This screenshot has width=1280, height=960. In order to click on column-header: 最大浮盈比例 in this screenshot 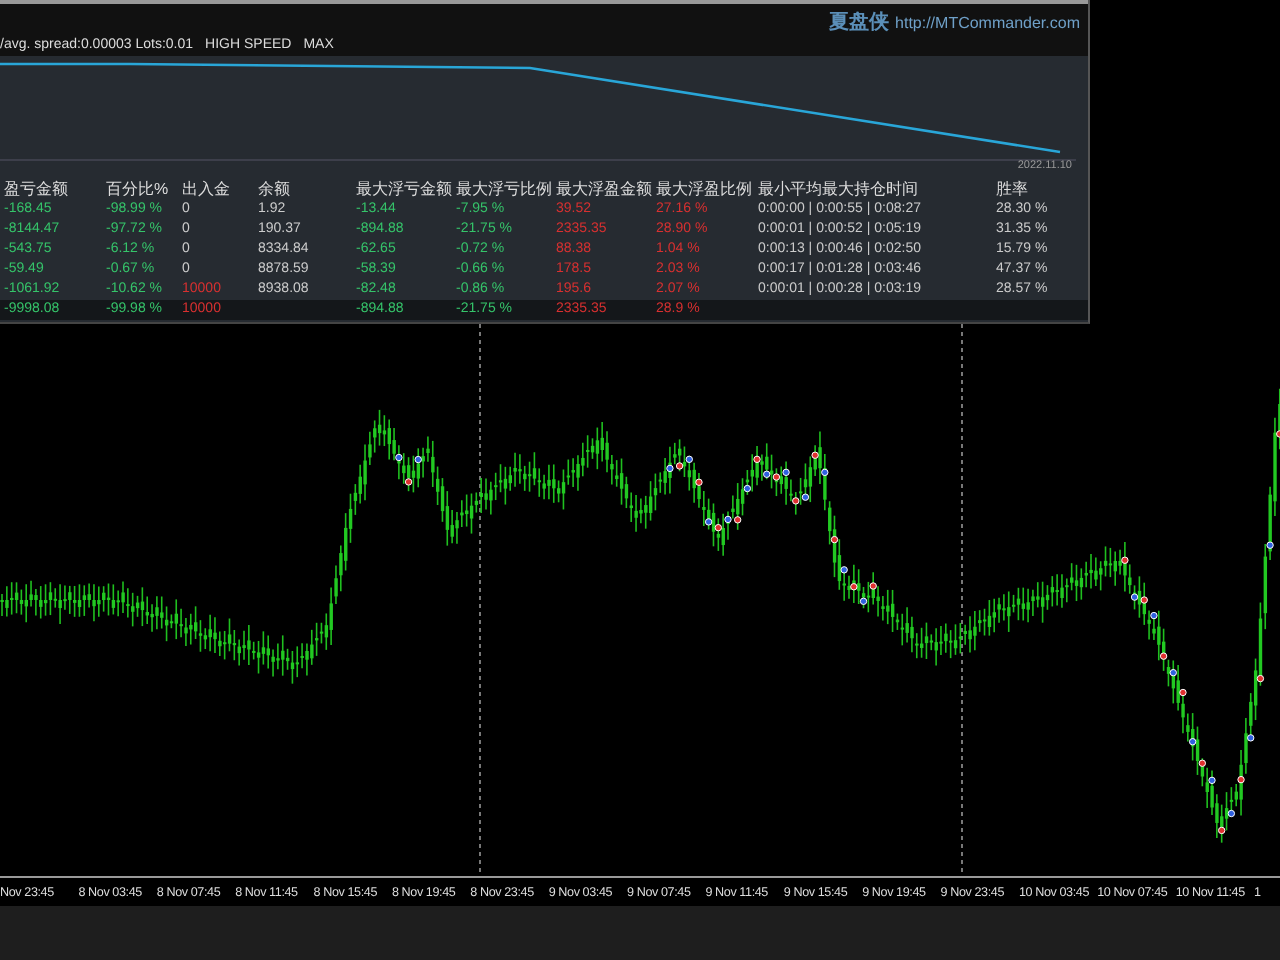, I will do `click(704, 189)`.